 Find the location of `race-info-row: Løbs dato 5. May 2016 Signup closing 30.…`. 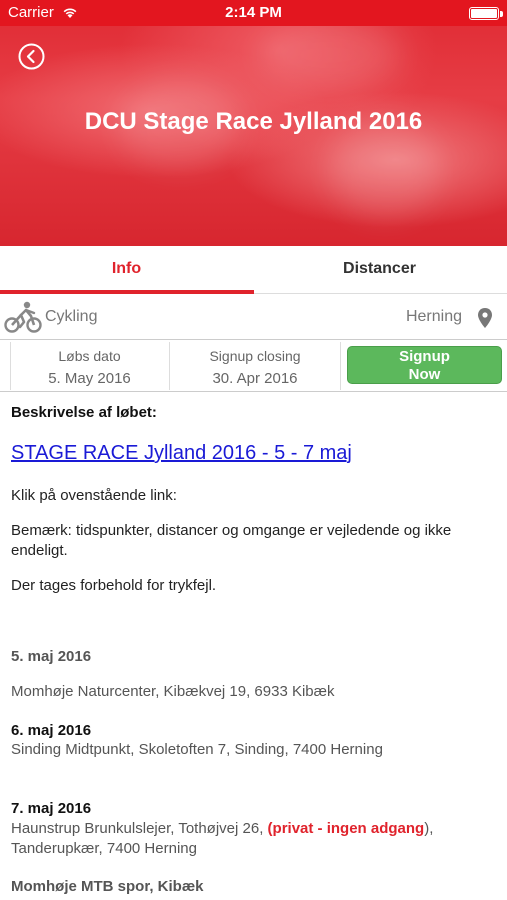

race-info-row: Løbs dato 5. May 2016 Signup closing 30.… is located at coordinates (253, 366).